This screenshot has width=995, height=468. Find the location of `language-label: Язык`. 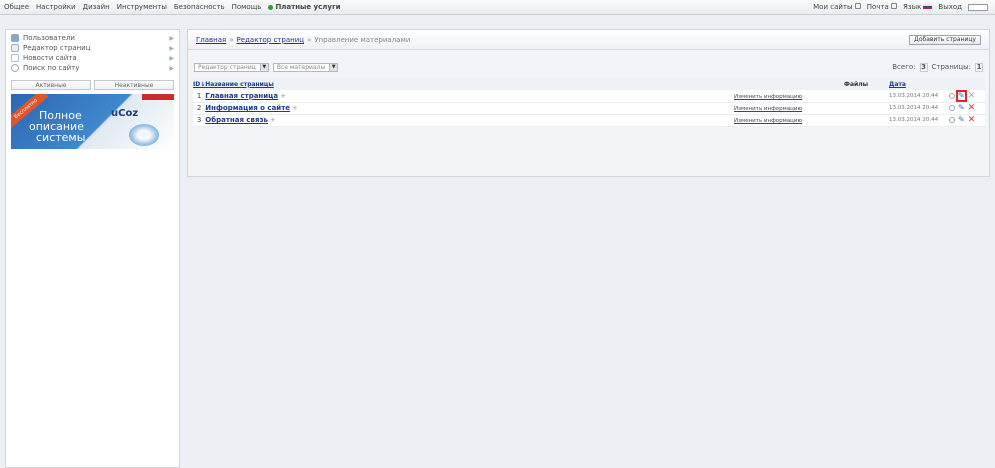

language-label: Язык is located at coordinates (912, 7).